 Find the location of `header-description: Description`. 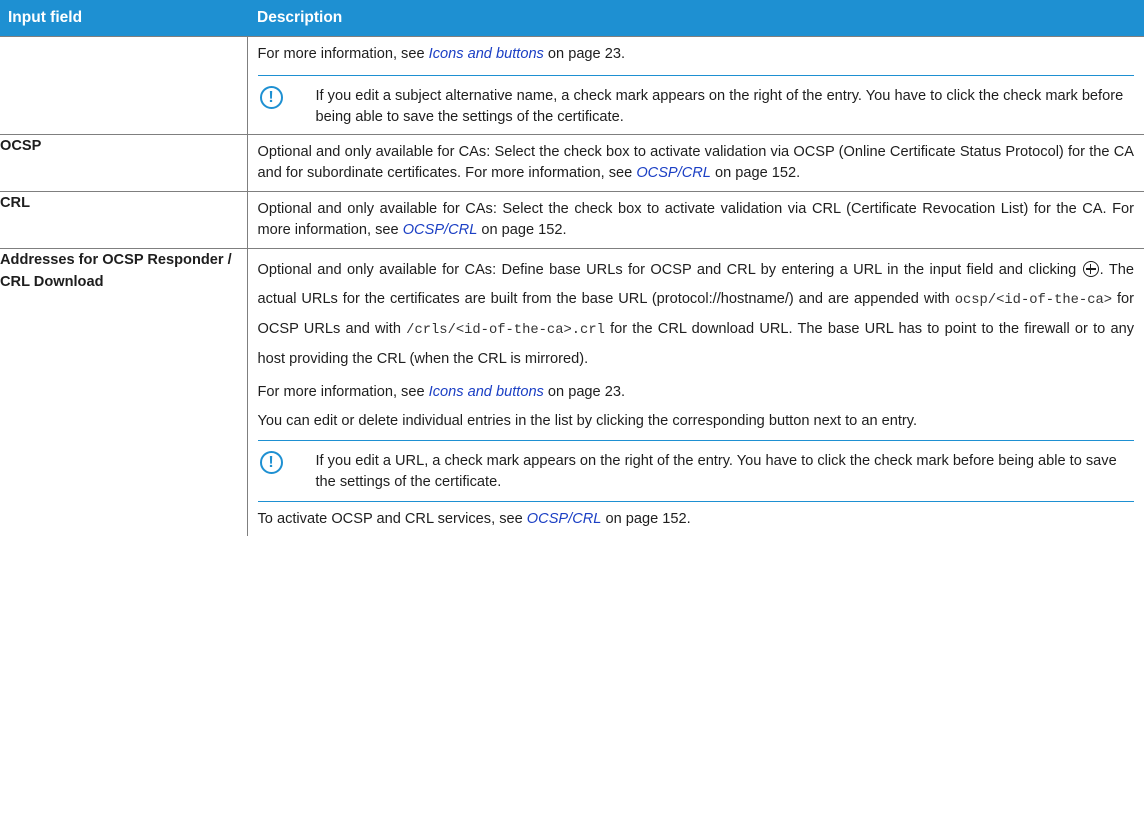

header-description: Description is located at coordinates (695, 18).